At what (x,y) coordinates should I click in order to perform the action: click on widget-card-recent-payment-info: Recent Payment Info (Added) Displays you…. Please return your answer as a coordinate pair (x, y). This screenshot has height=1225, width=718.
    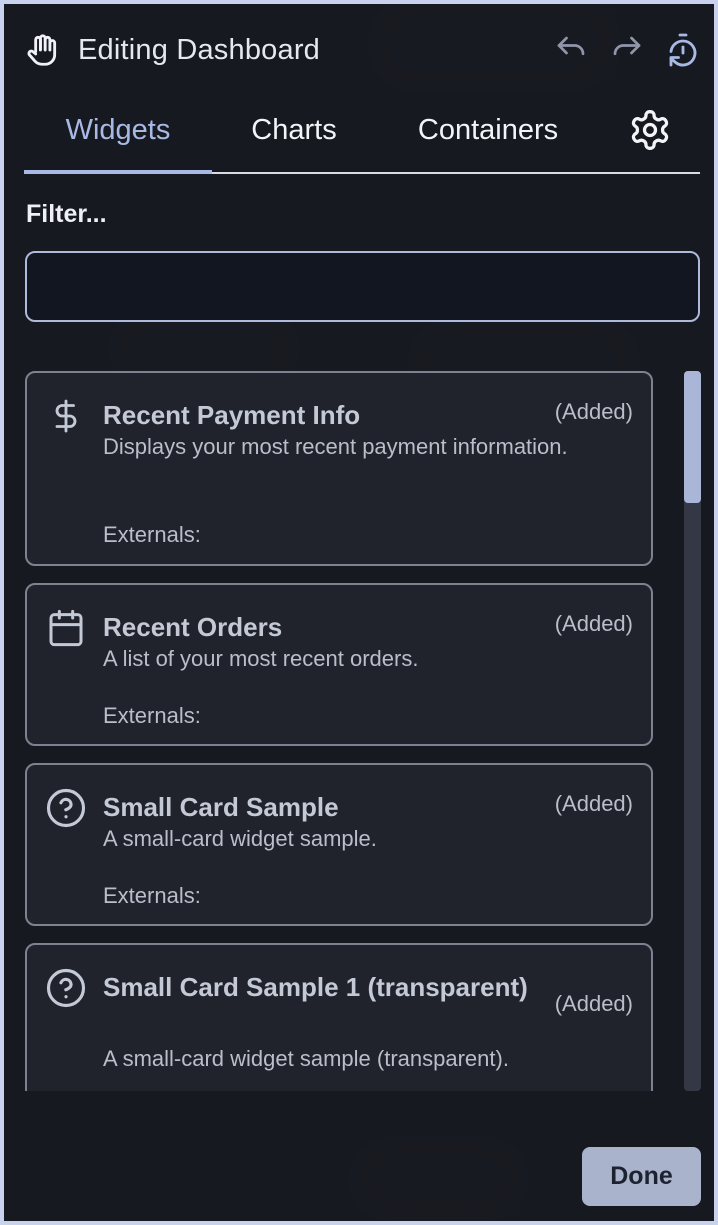
    Looking at the image, I should click on (339, 468).